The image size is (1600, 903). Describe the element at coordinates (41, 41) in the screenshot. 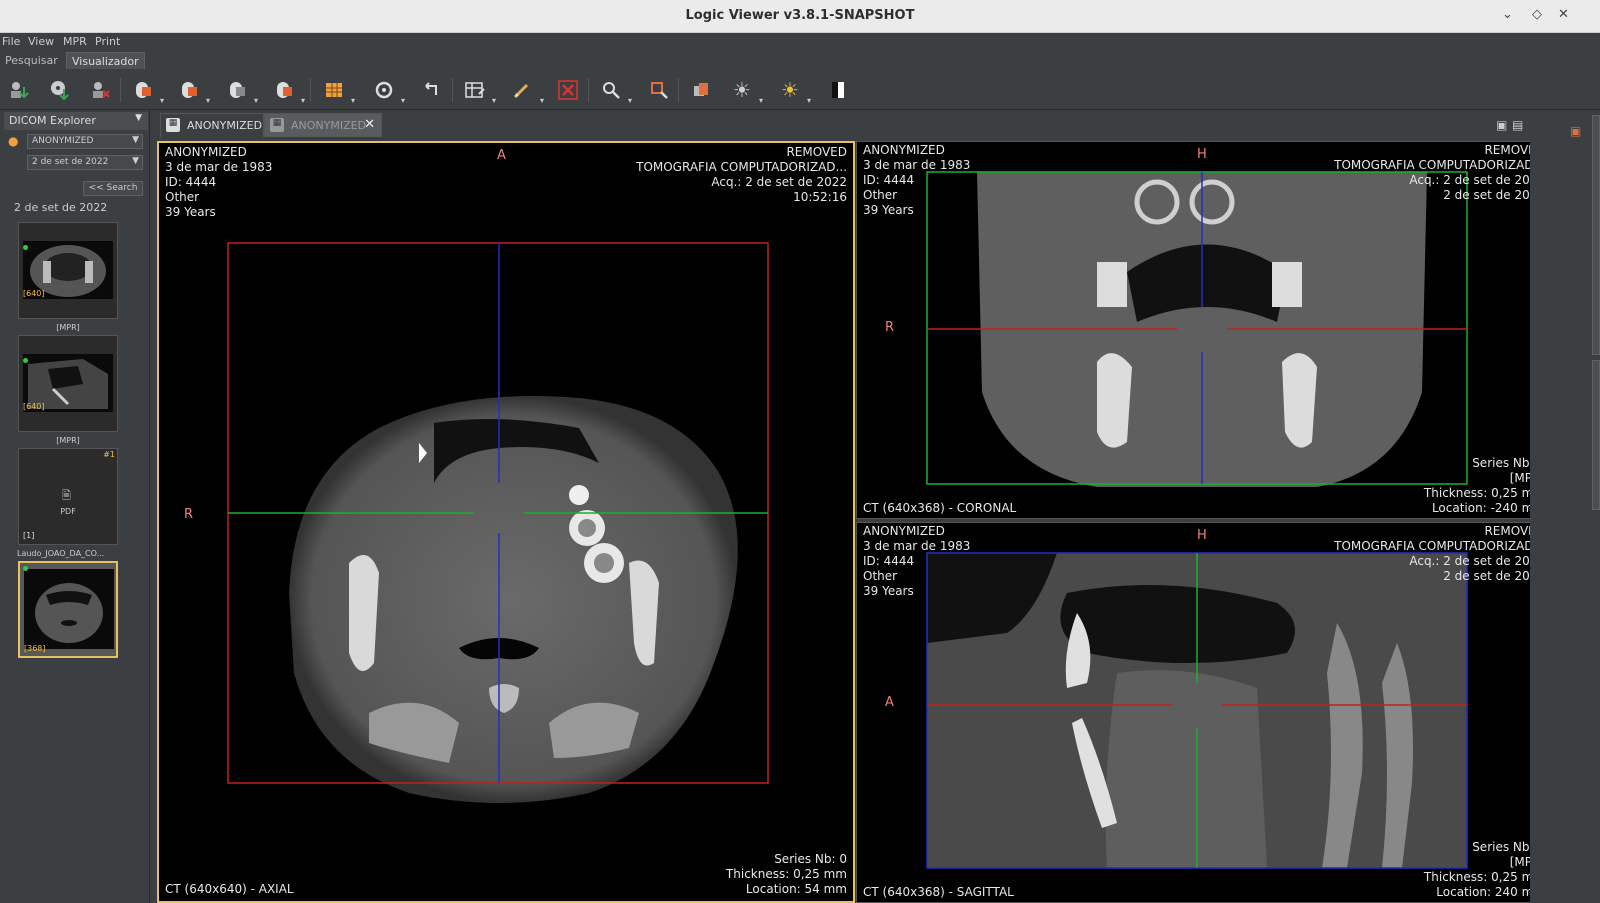

I see `menu-view: View` at that location.